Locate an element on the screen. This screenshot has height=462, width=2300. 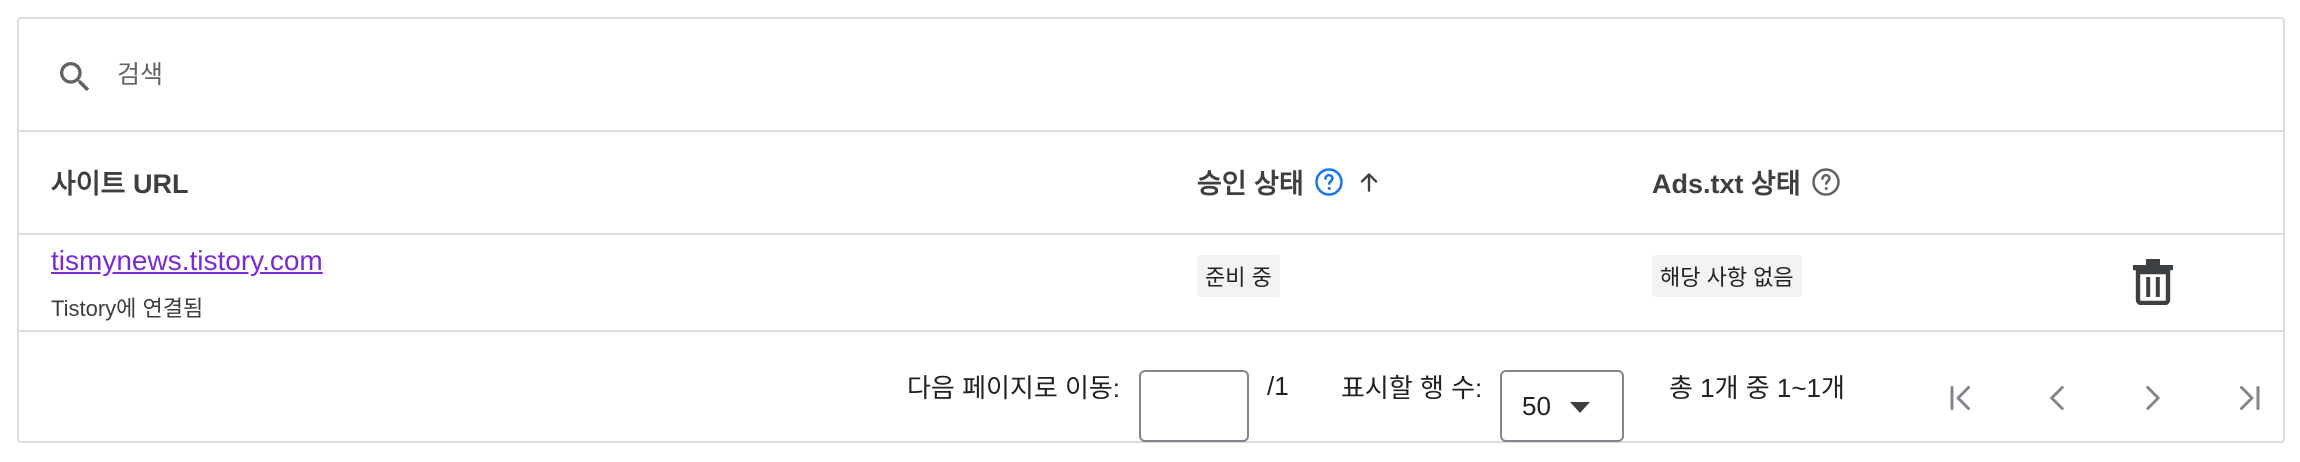
column-header-label: Ads.txt 상태 is located at coordinates (1726, 184).